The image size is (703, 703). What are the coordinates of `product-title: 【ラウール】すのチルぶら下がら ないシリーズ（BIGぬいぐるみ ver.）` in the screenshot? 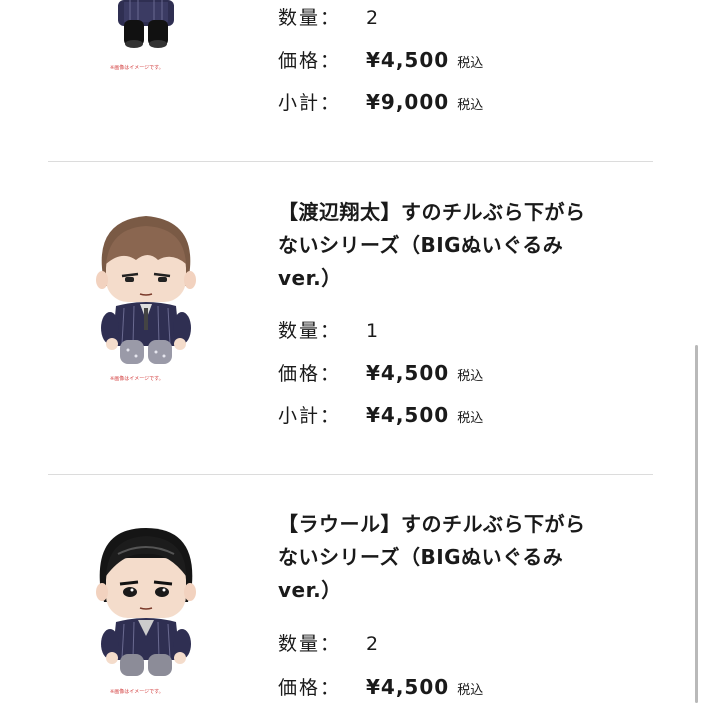 It's located at (468, 557).